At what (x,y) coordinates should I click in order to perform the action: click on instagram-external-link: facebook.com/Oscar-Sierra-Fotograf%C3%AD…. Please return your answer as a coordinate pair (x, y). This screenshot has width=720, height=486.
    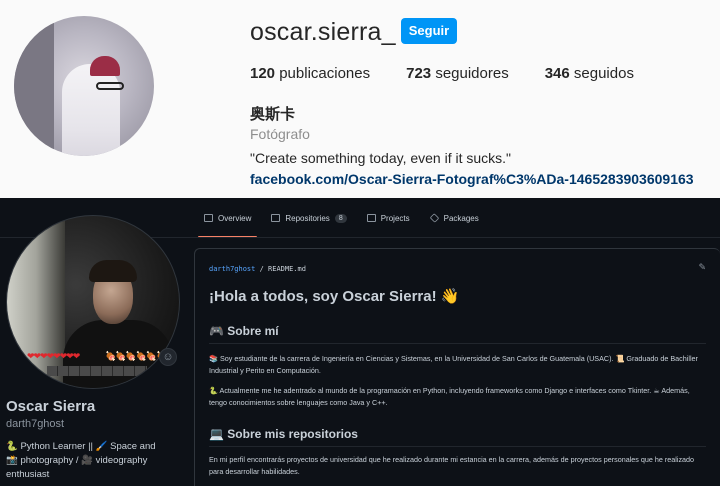
    Looking at the image, I should click on (472, 179).